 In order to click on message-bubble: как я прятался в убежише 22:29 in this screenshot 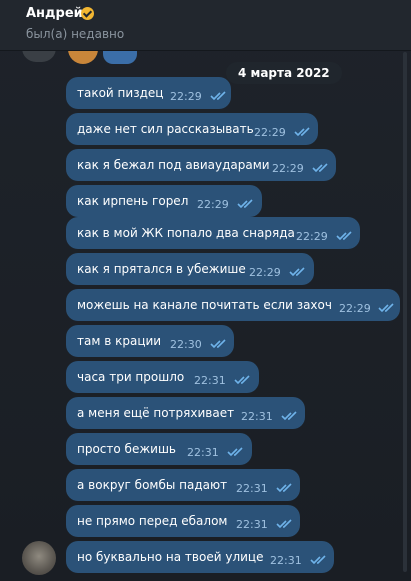, I will do `click(190, 269)`.